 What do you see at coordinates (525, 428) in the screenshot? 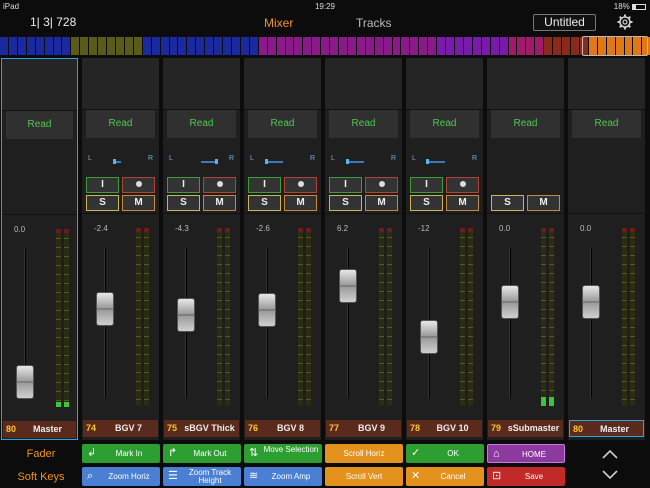
I see `track-name-bar: 79 sSubmaster` at bounding box center [525, 428].